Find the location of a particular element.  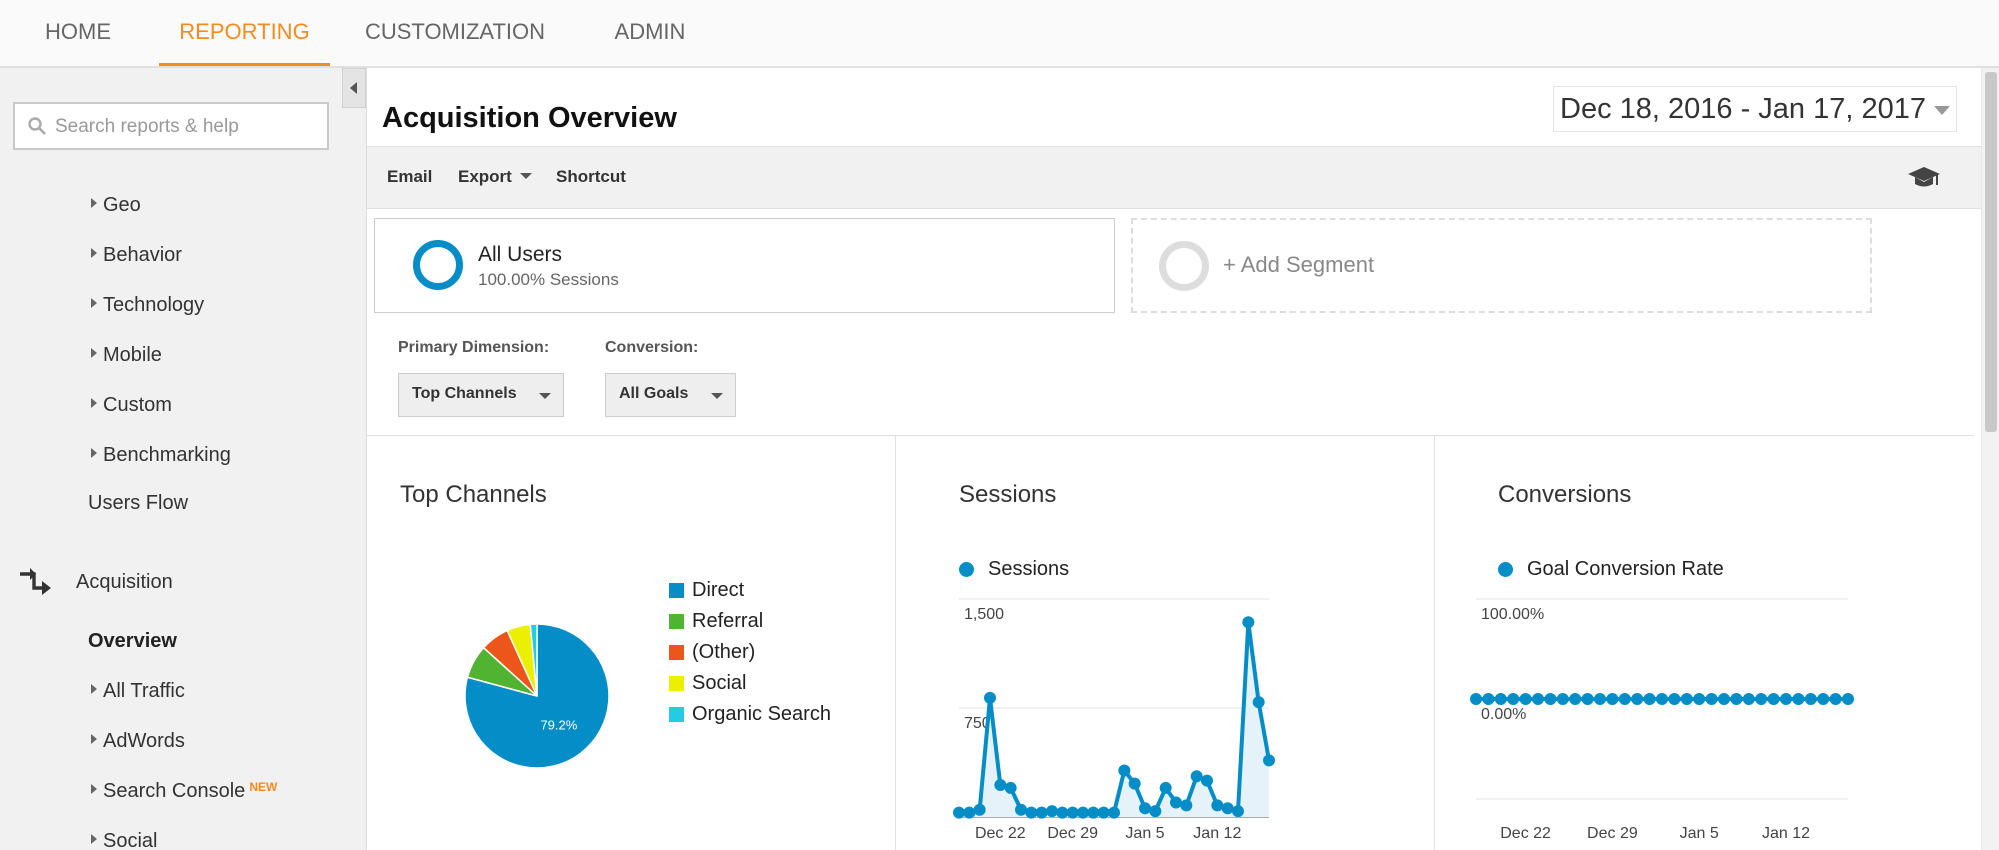

sidebar-item-label: Geo is located at coordinates (122, 205).